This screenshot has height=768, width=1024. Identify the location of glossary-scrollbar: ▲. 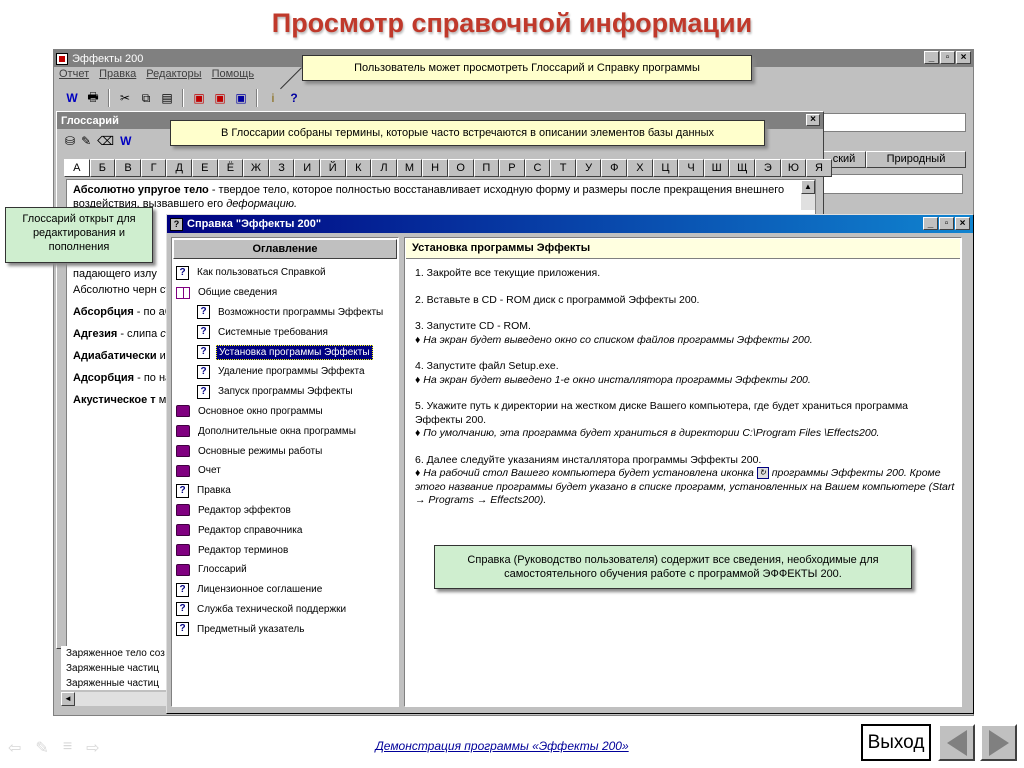
(808, 195).